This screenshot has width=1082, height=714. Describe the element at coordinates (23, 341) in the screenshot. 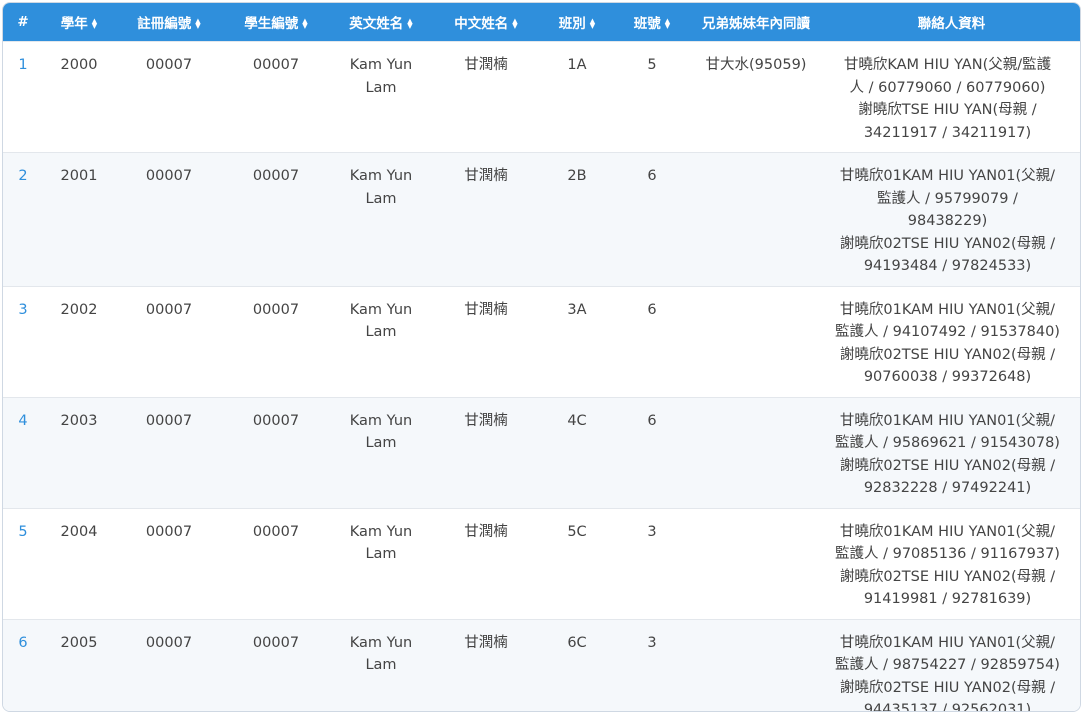

I see `cell-index: 3` at that location.